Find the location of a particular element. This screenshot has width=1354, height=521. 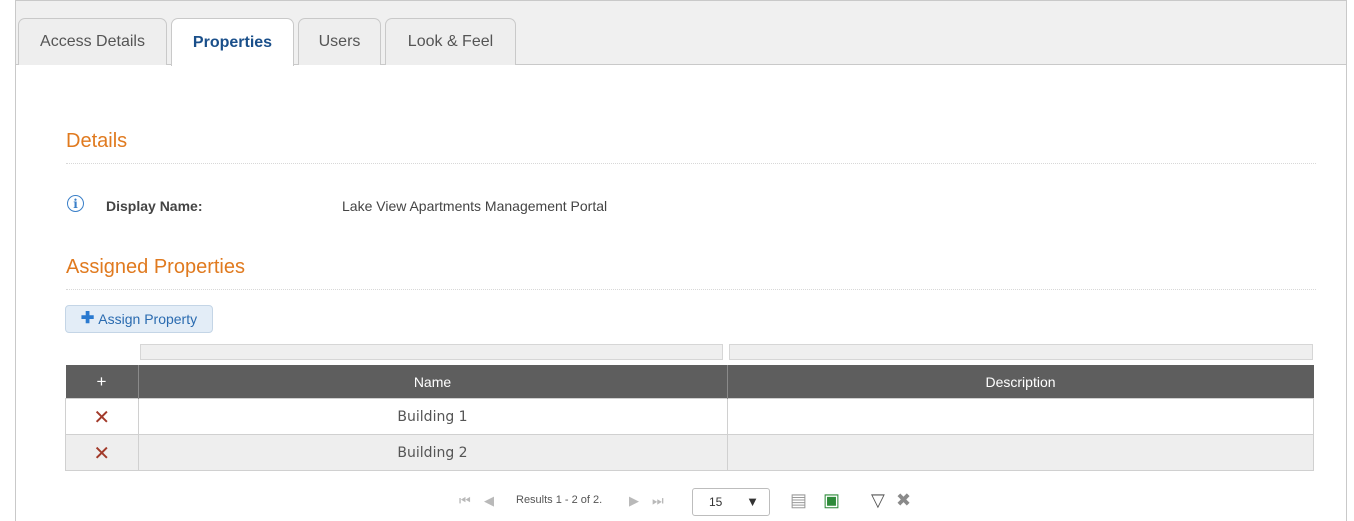

tab-label: Look & Feel is located at coordinates (450, 41).